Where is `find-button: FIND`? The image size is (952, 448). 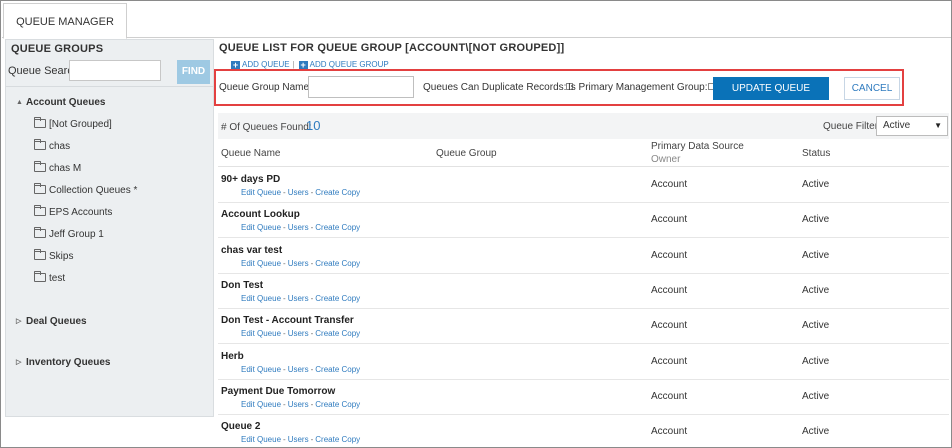
find-button: FIND is located at coordinates (193, 72).